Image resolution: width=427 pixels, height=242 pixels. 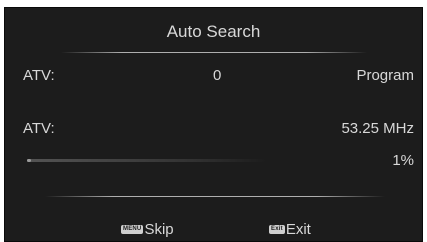 What do you see at coordinates (385, 75) in the screenshot?
I see `program-label: Program` at bounding box center [385, 75].